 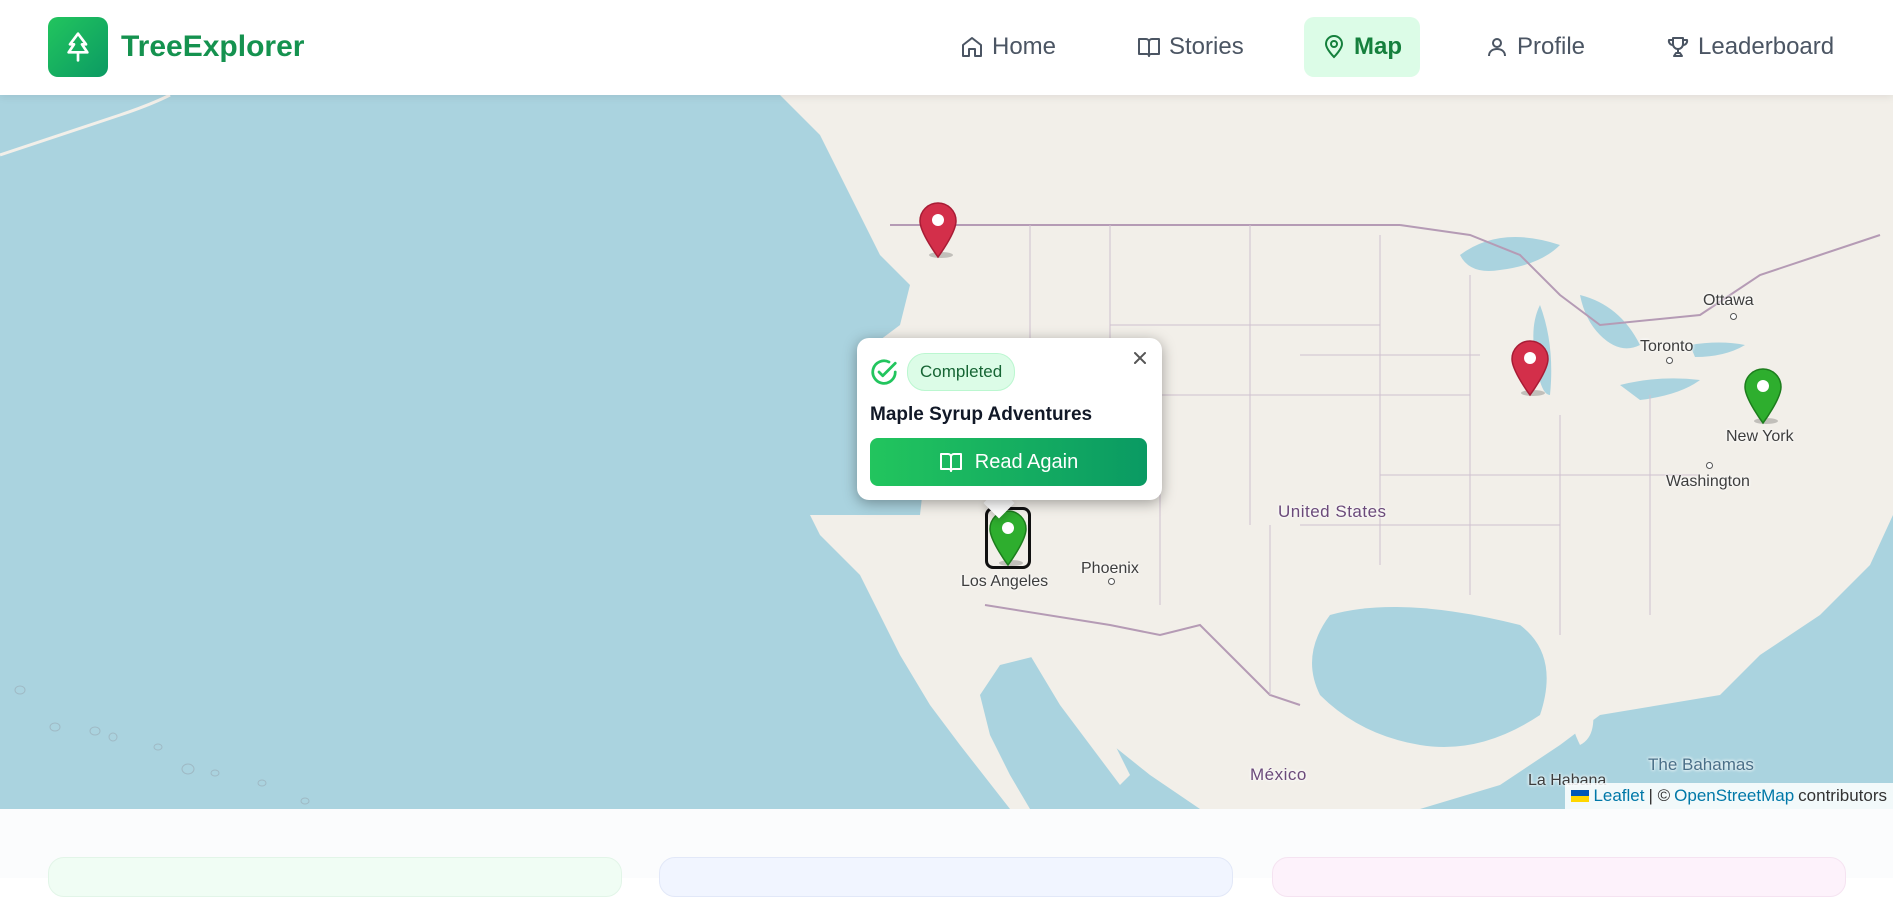 What do you see at coordinates (1678, 47) in the screenshot?
I see `trophy-icon` at bounding box center [1678, 47].